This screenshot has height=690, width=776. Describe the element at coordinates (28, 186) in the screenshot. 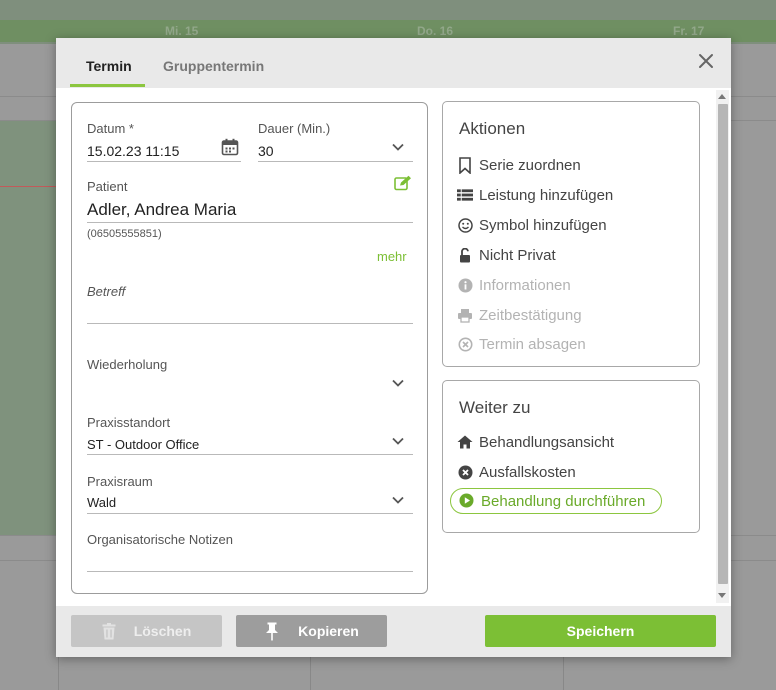

I see `current-time-line` at that location.